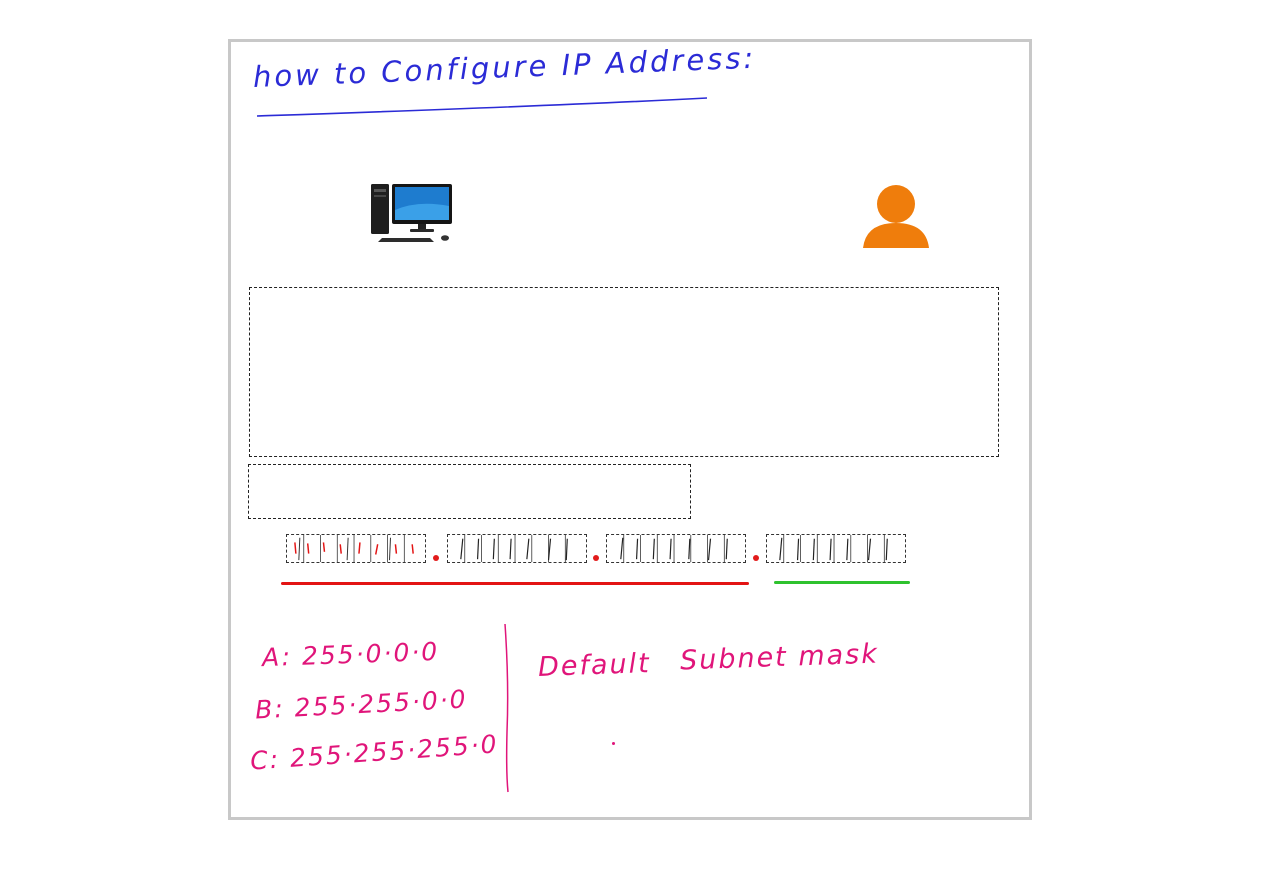 The height and width of the screenshot is (893, 1263). I want to click on handwritten-divider, so click(506, 708).